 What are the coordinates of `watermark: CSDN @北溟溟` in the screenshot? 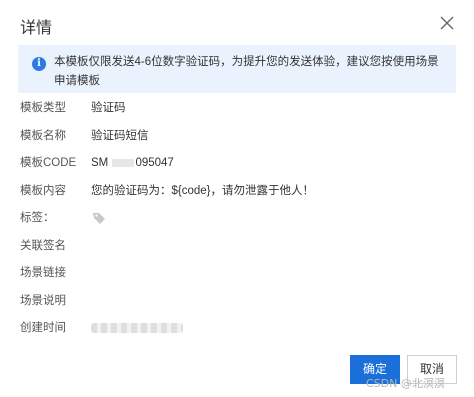 It's located at (405, 383).